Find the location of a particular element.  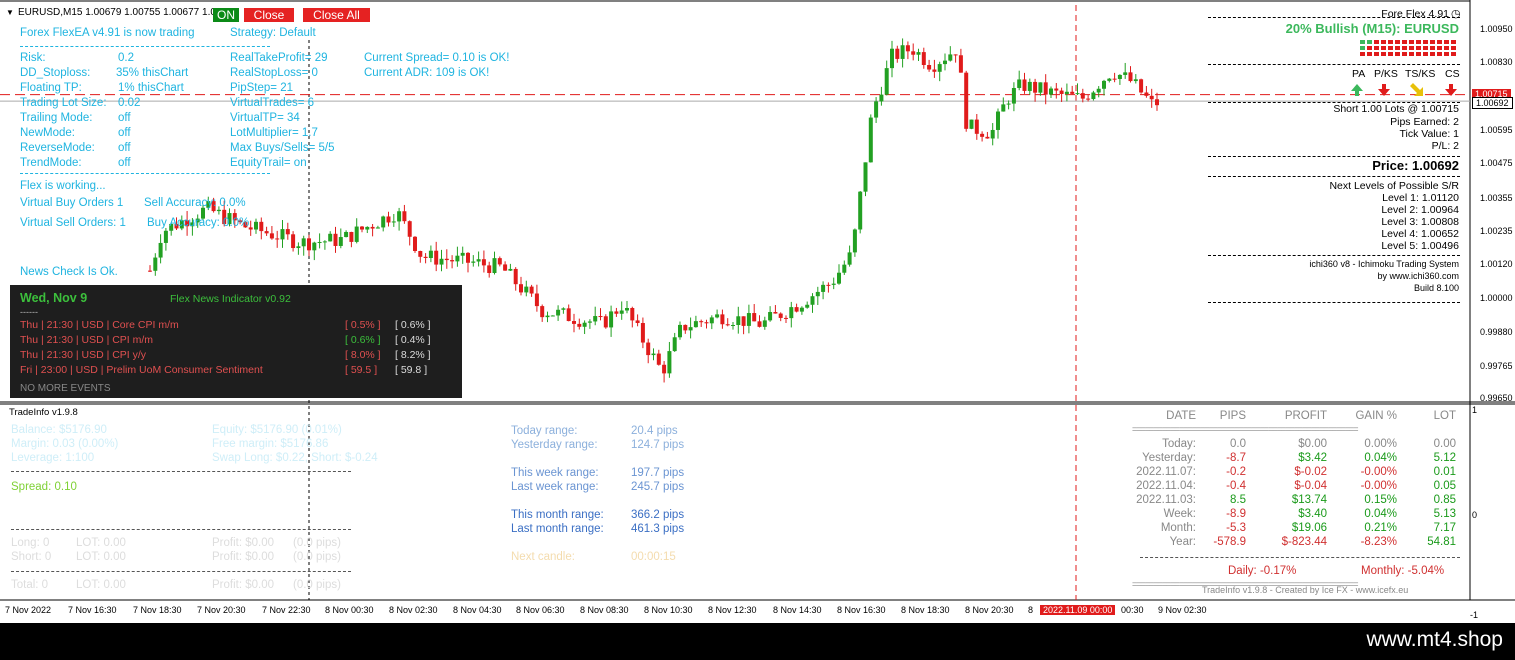

price-tick: 1.00120 is located at coordinates (1496, 264).